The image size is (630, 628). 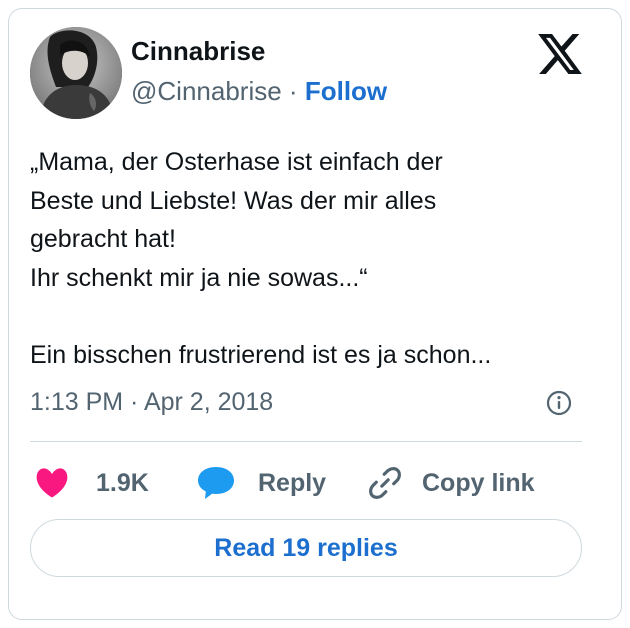 What do you see at coordinates (122, 482) in the screenshot?
I see `like-count: 1.9K` at bounding box center [122, 482].